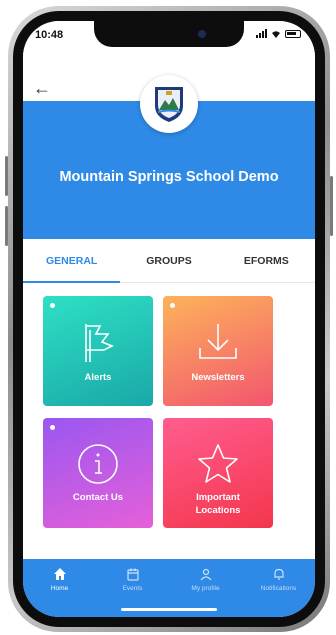 This screenshot has width=336, height=635. I want to click on tile-label: Alerts, so click(98, 377).